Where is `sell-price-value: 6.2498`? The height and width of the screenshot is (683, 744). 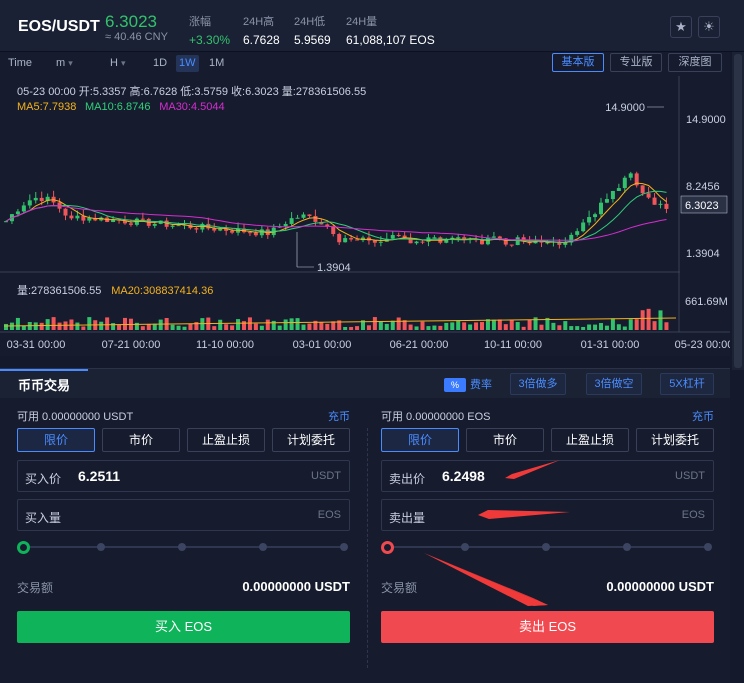
sell-price-value: 6.2498 is located at coordinates (463, 476).